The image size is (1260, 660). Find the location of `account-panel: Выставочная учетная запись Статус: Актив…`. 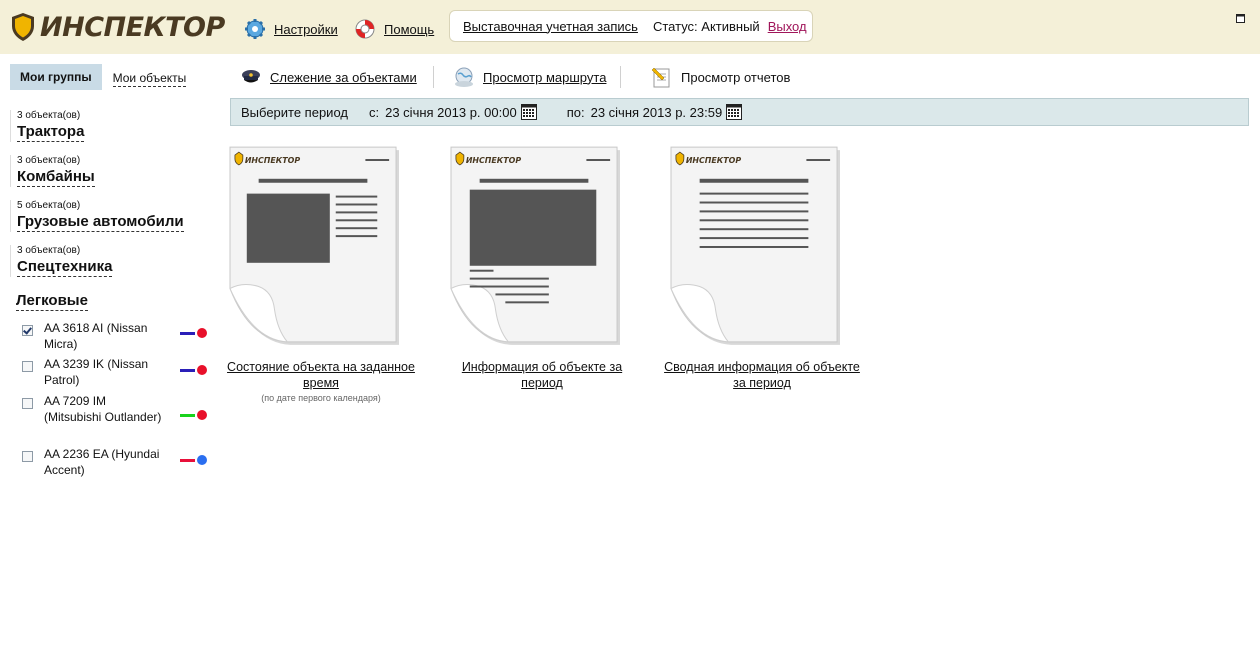

account-panel: Выставочная учетная запись Статус: Актив… is located at coordinates (631, 26).